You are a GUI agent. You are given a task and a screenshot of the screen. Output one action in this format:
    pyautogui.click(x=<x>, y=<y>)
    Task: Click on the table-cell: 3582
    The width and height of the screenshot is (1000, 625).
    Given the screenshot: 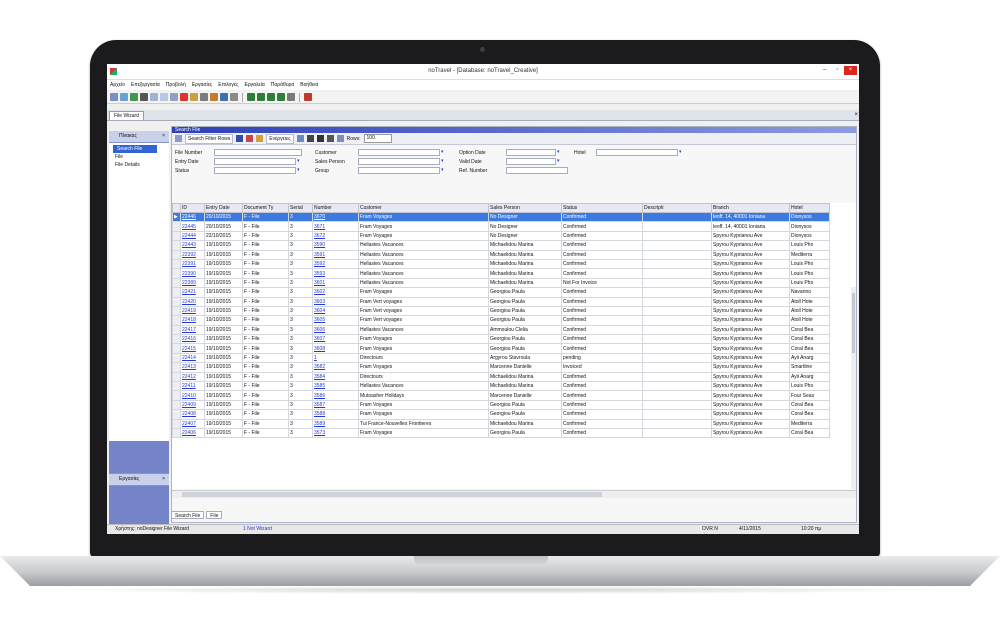 What is the action you would take?
    pyautogui.click(x=335, y=367)
    